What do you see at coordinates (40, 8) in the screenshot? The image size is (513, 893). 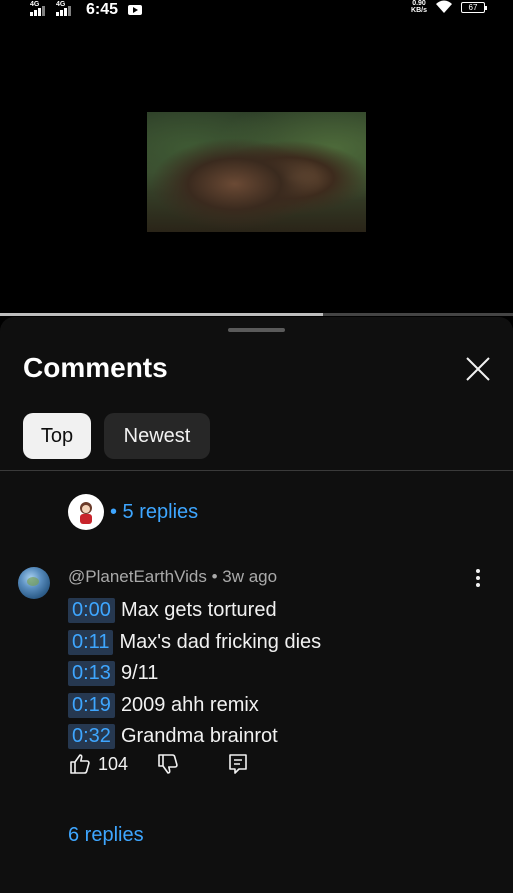 I see `signal-icon: 4G` at bounding box center [40, 8].